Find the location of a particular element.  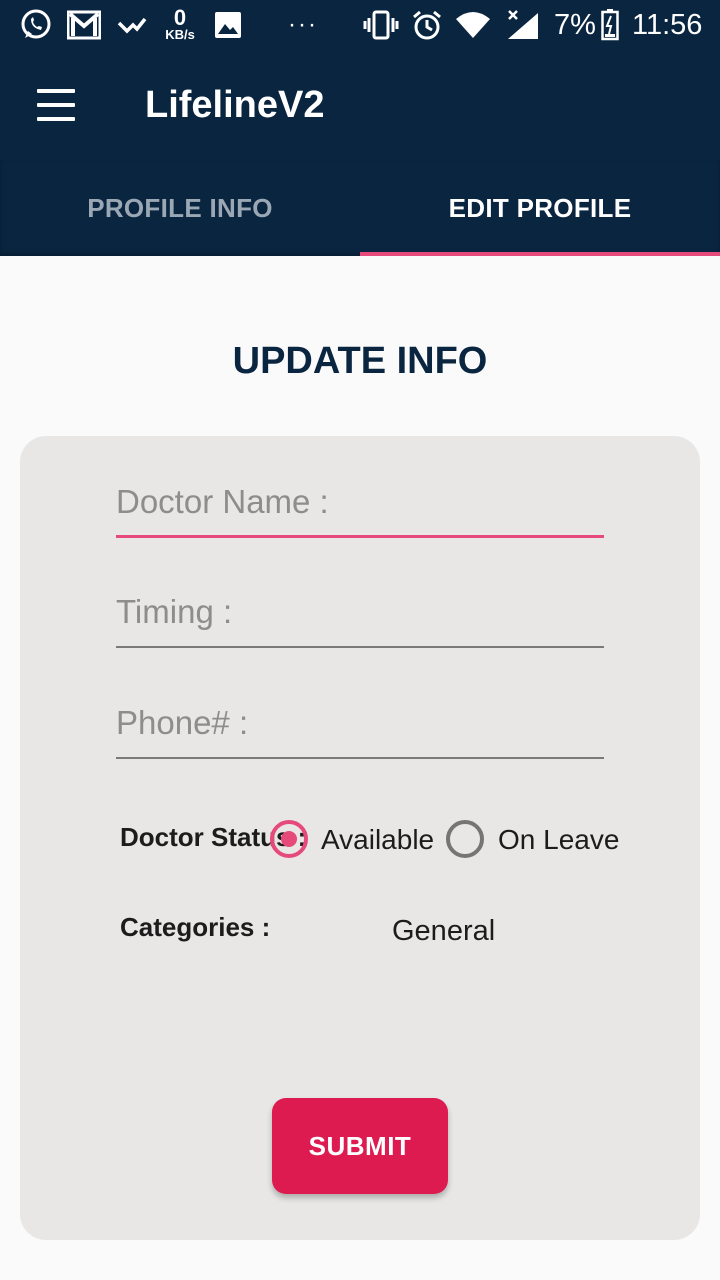

phone-field is located at coordinates (360, 726).